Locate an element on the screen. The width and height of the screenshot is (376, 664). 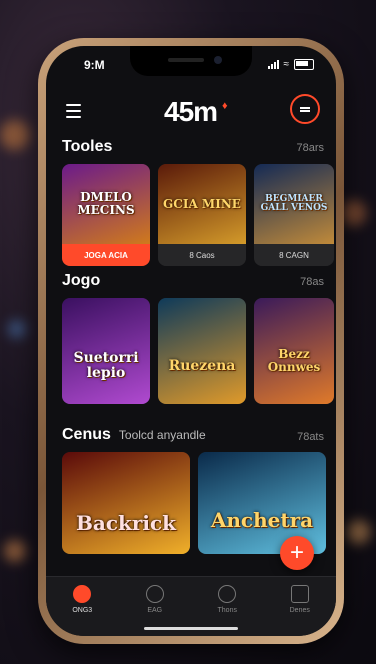
game-card: Backrick is located at coordinates (126, 503).